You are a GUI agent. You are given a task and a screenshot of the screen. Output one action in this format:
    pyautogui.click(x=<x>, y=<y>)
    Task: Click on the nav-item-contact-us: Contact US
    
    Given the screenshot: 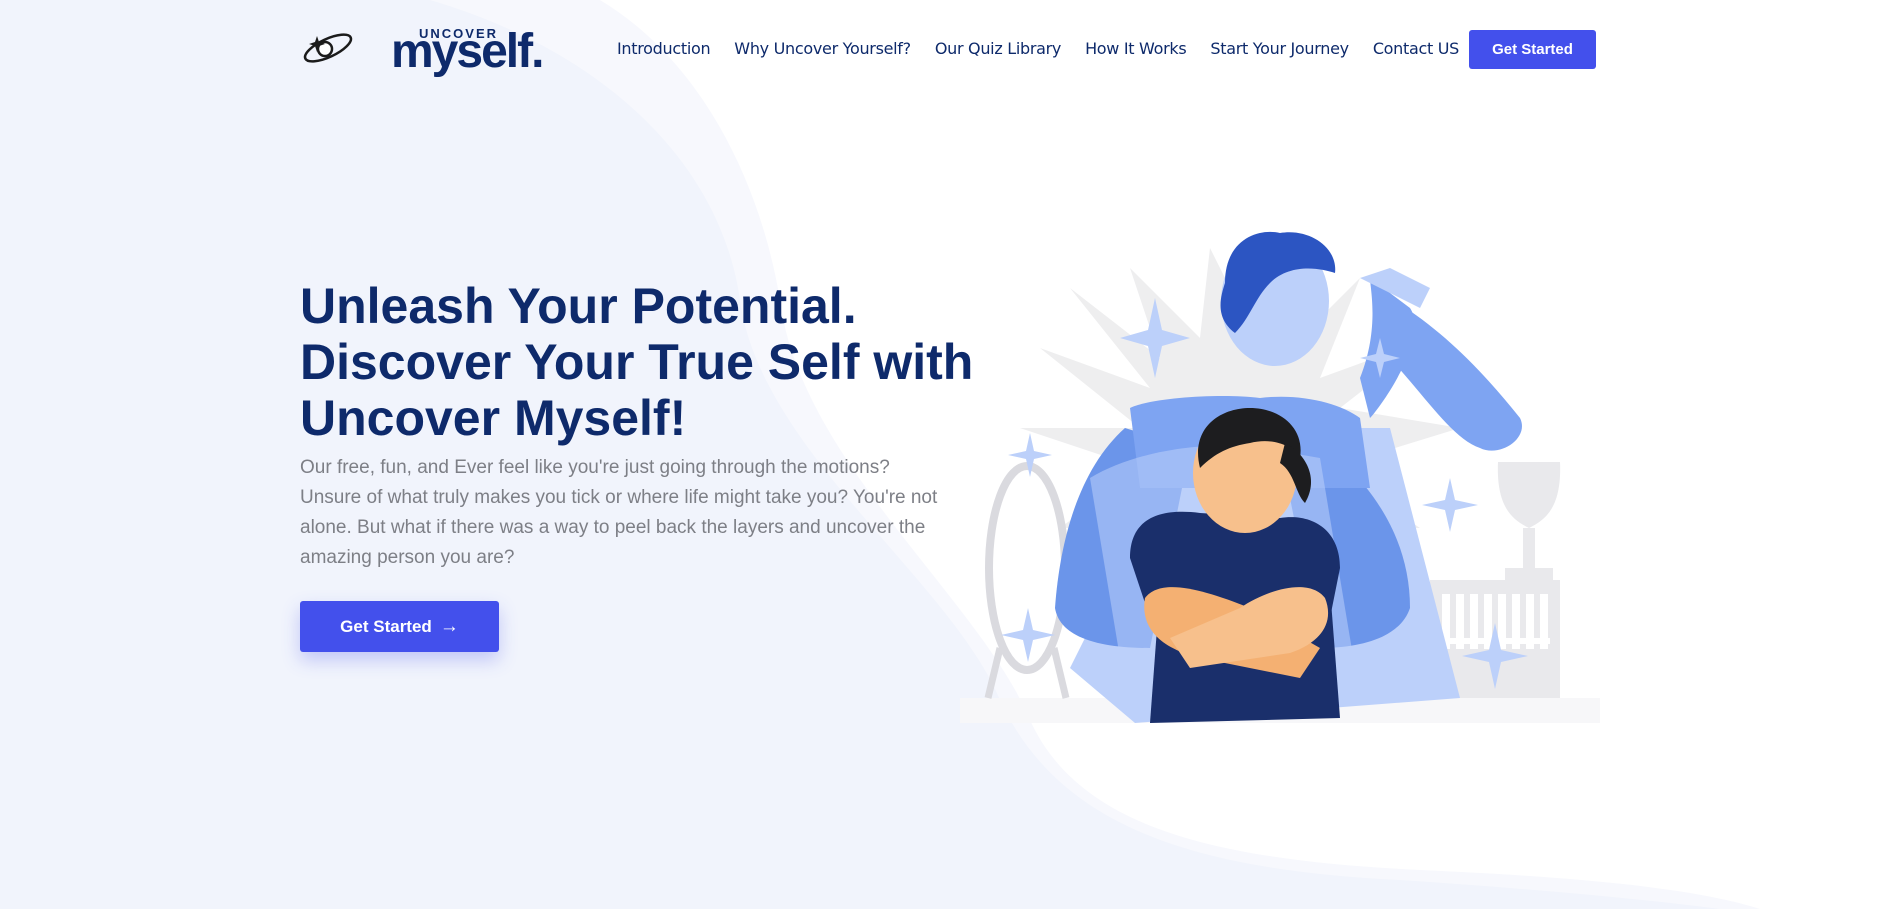 What is the action you would take?
    pyautogui.click(x=1416, y=48)
    